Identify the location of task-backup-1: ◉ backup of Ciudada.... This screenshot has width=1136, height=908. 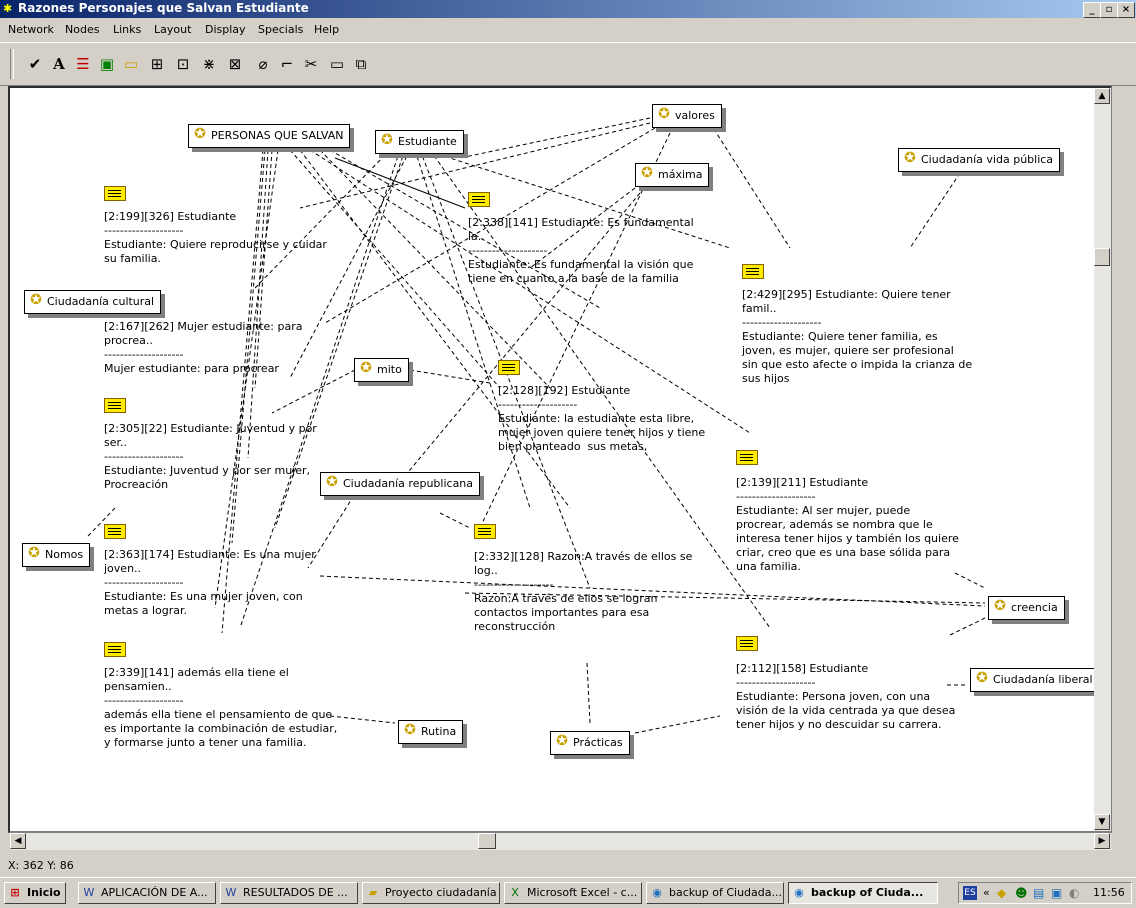
(715, 893).